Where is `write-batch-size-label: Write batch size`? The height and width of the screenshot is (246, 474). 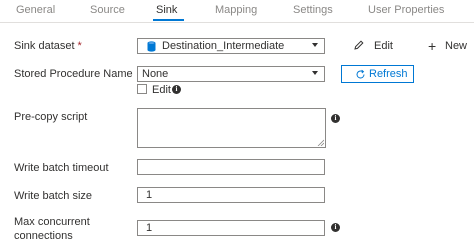 write-batch-size-label: Write batch size is located at coordinates (53, 196).